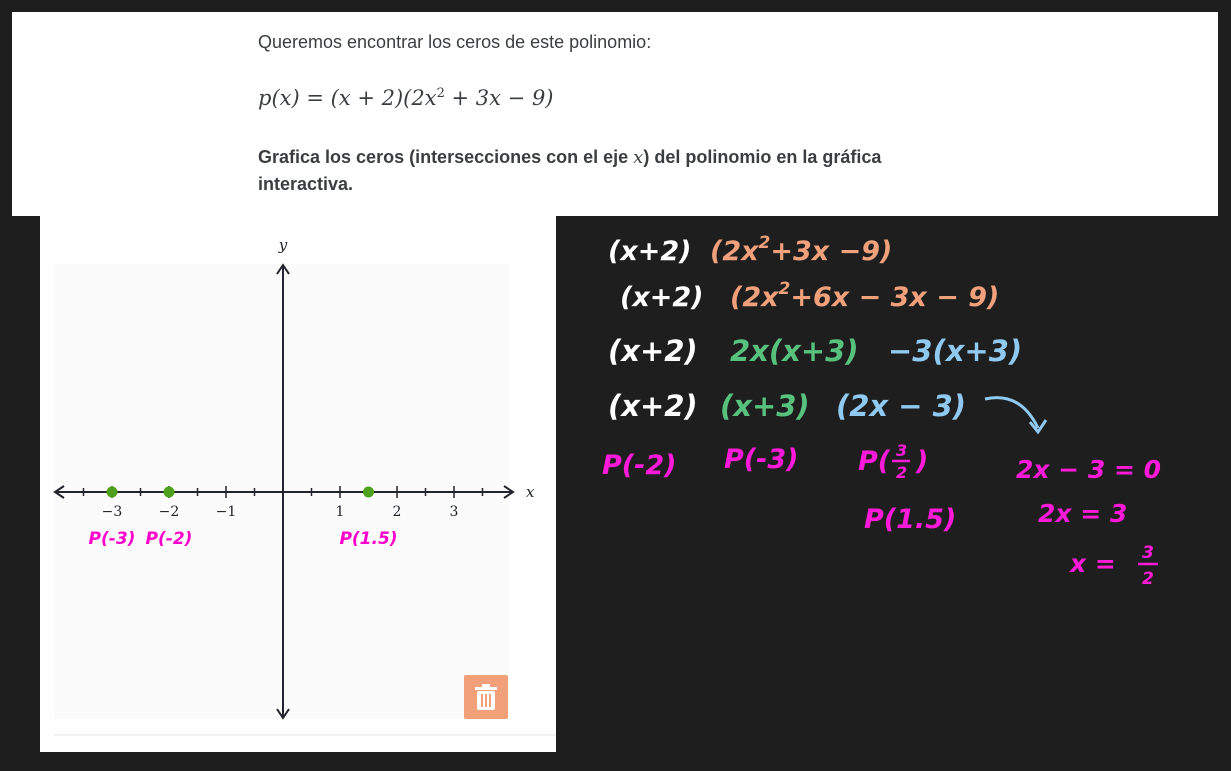  I want to click on x-tick-label: 2, so click(397, 512).